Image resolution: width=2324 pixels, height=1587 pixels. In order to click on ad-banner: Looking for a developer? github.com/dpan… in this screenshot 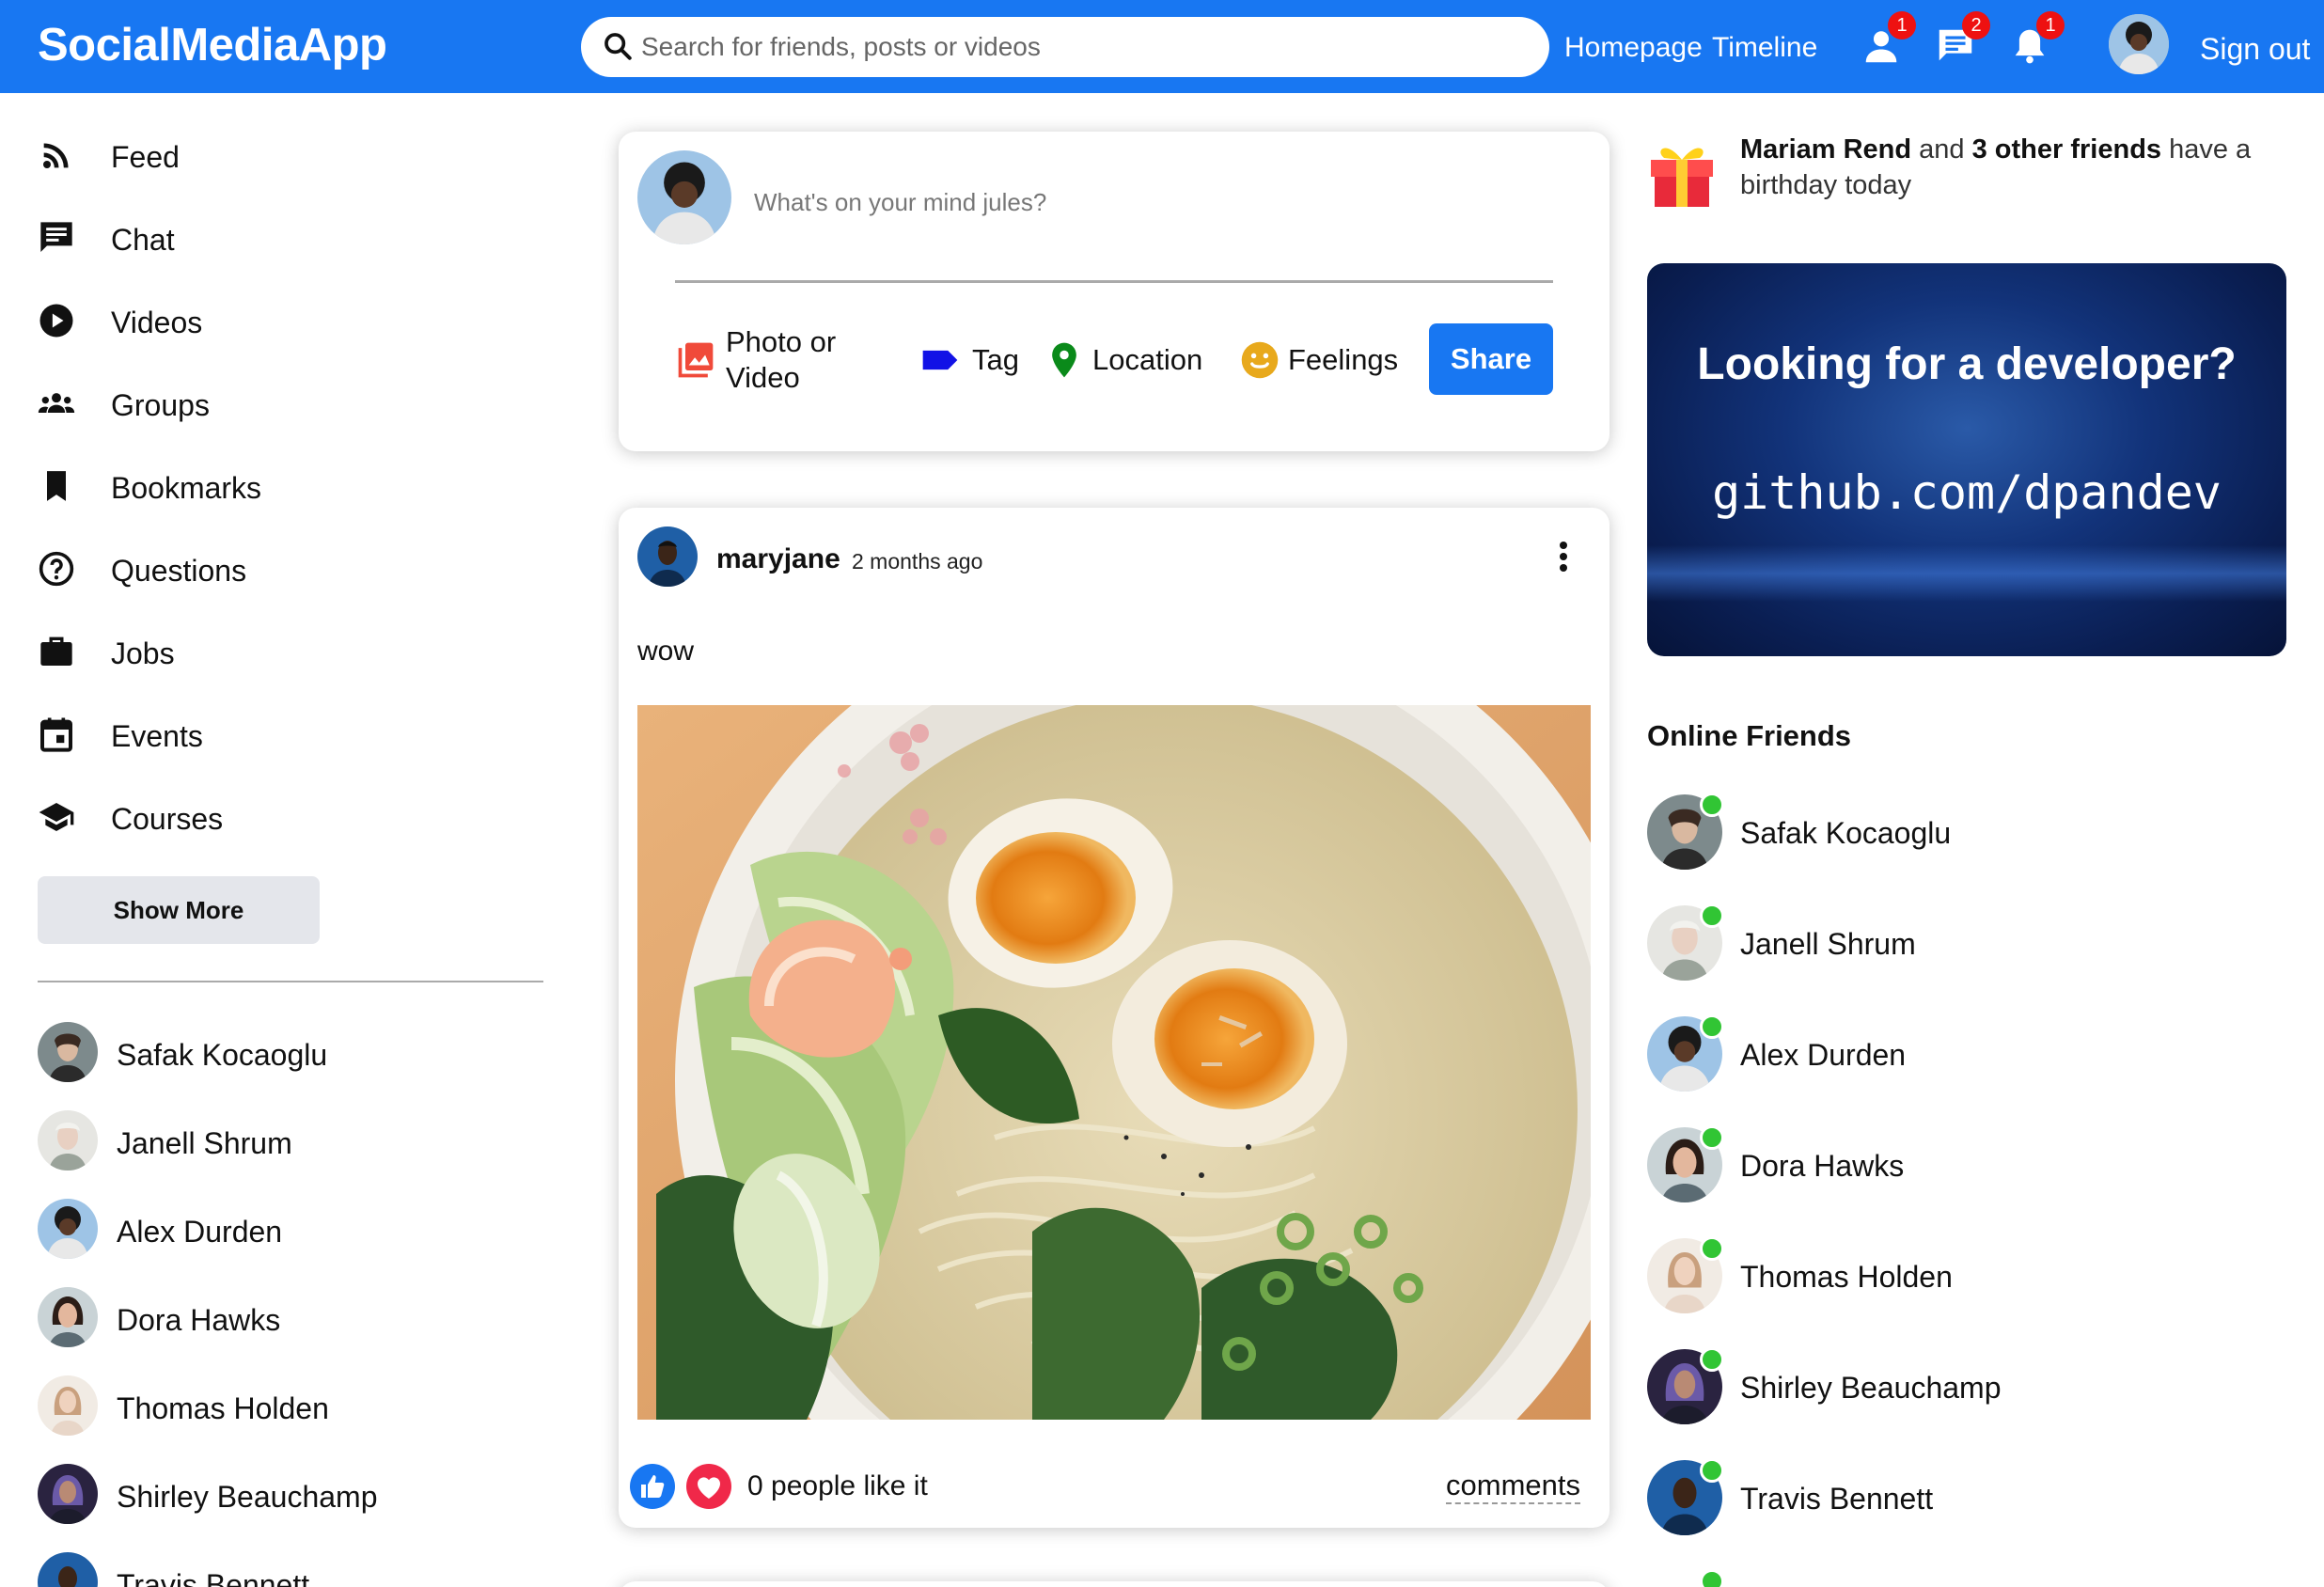, I will do `click(1966, 459)`.